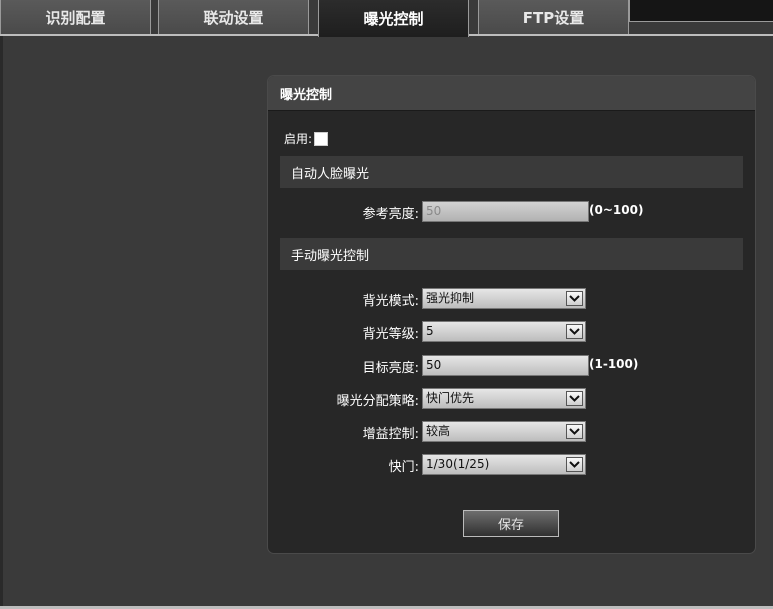 The height and width of the screenshot is (609, 773). Describe the element at coordinates (614, 364) in the screenshot. I see `target-brightness-range: (1-100)` at that location.